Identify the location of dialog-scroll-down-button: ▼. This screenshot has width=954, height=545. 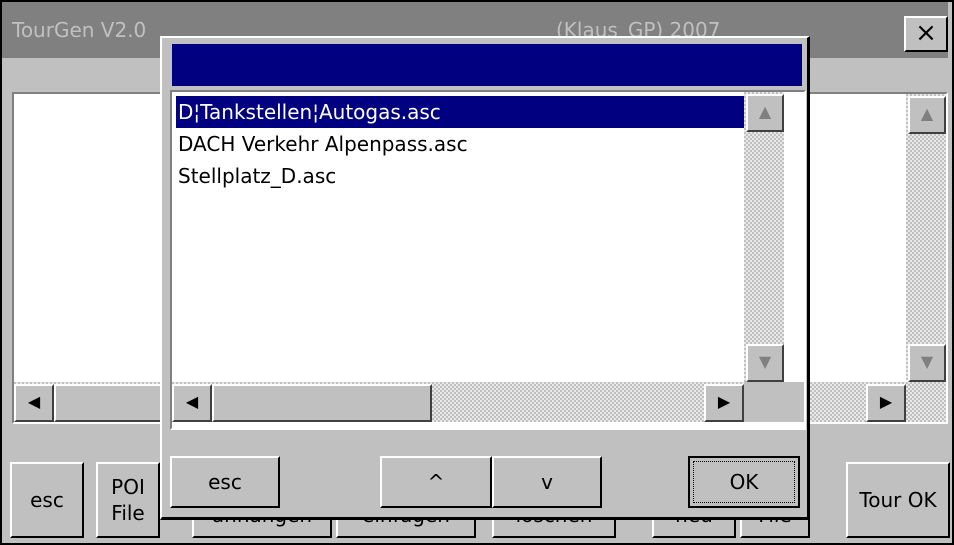
(765, 363).